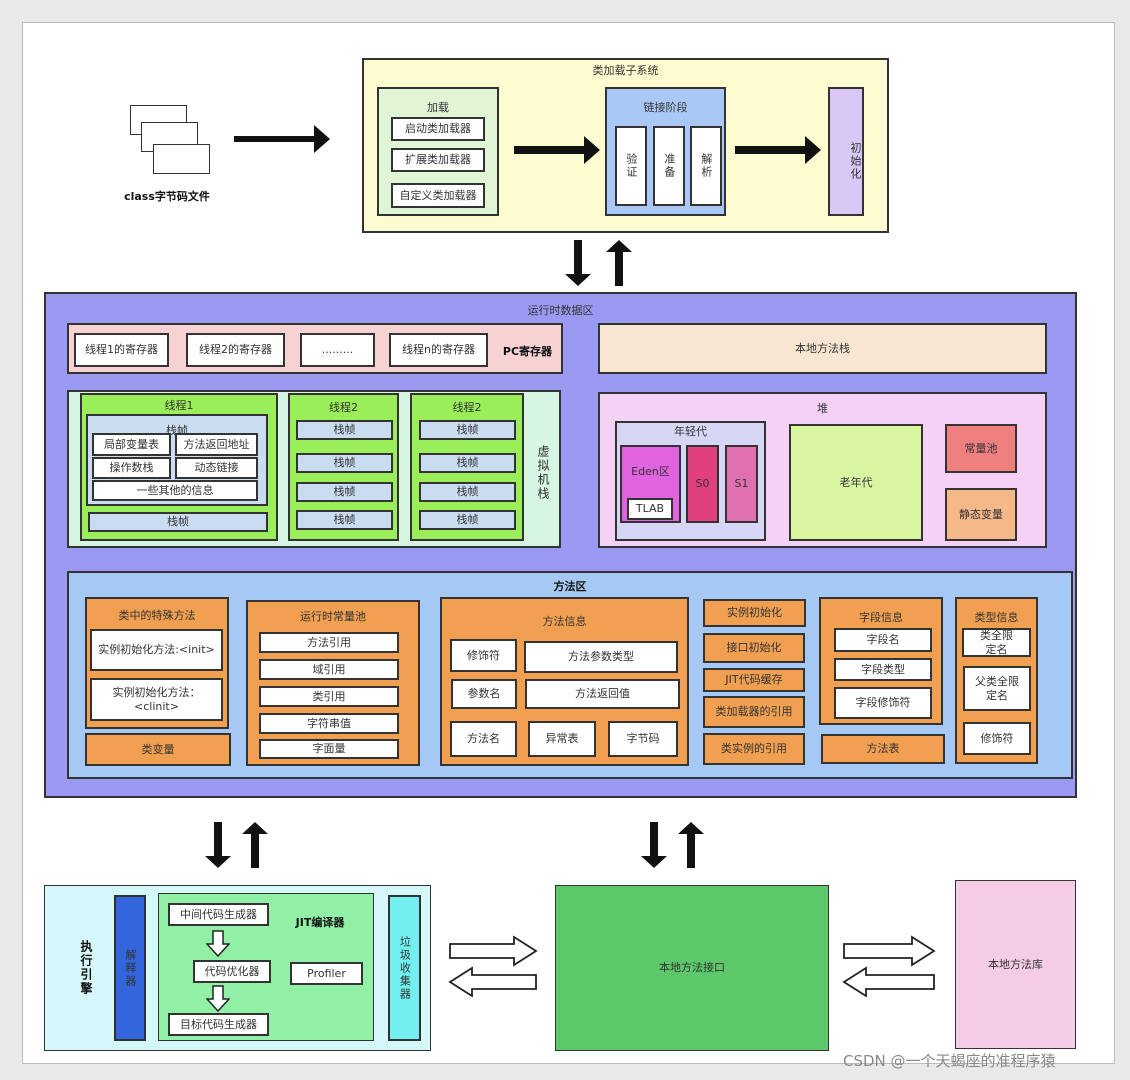 The height and width of the screenshot is (1080, 1130). I want to click on verify: 验证, so click(631, 166).